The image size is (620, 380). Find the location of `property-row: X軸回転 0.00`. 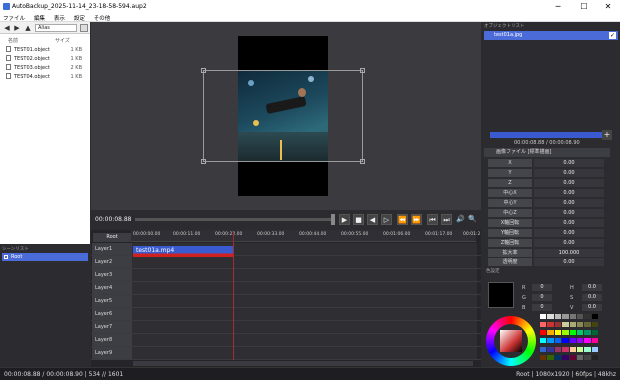

property-row: X軸回転 0.00 is located at coordinates (547, 223).